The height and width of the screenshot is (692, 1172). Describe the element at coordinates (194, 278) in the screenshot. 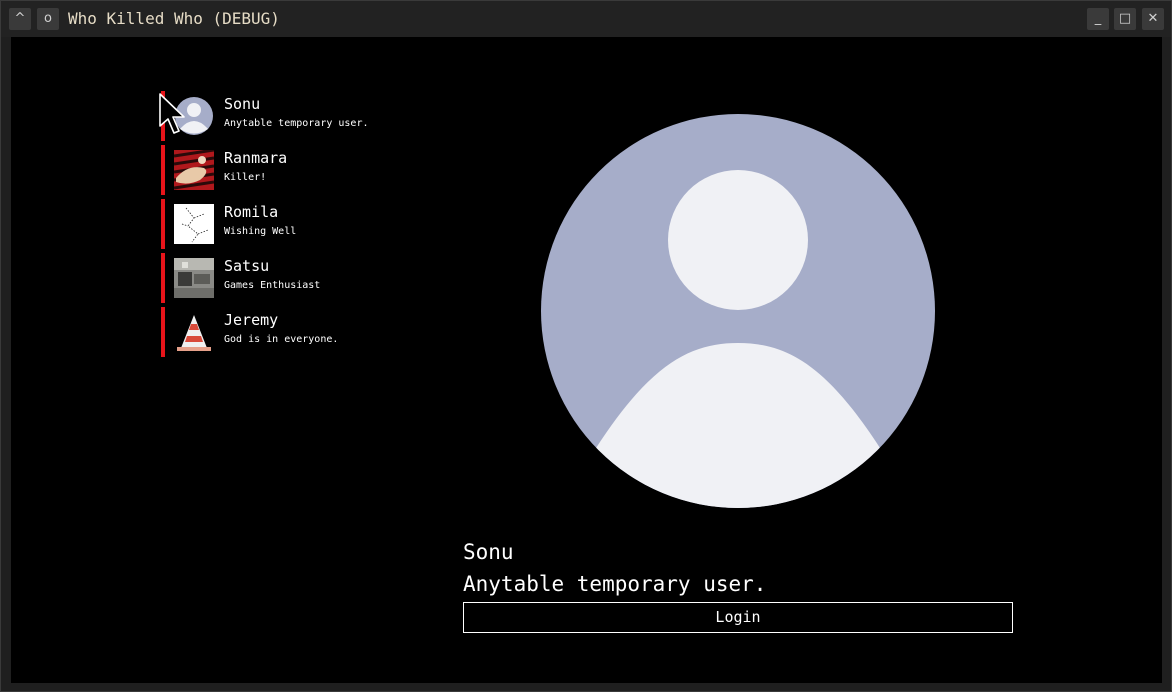

I see `photo-avatar-icon` at that location.